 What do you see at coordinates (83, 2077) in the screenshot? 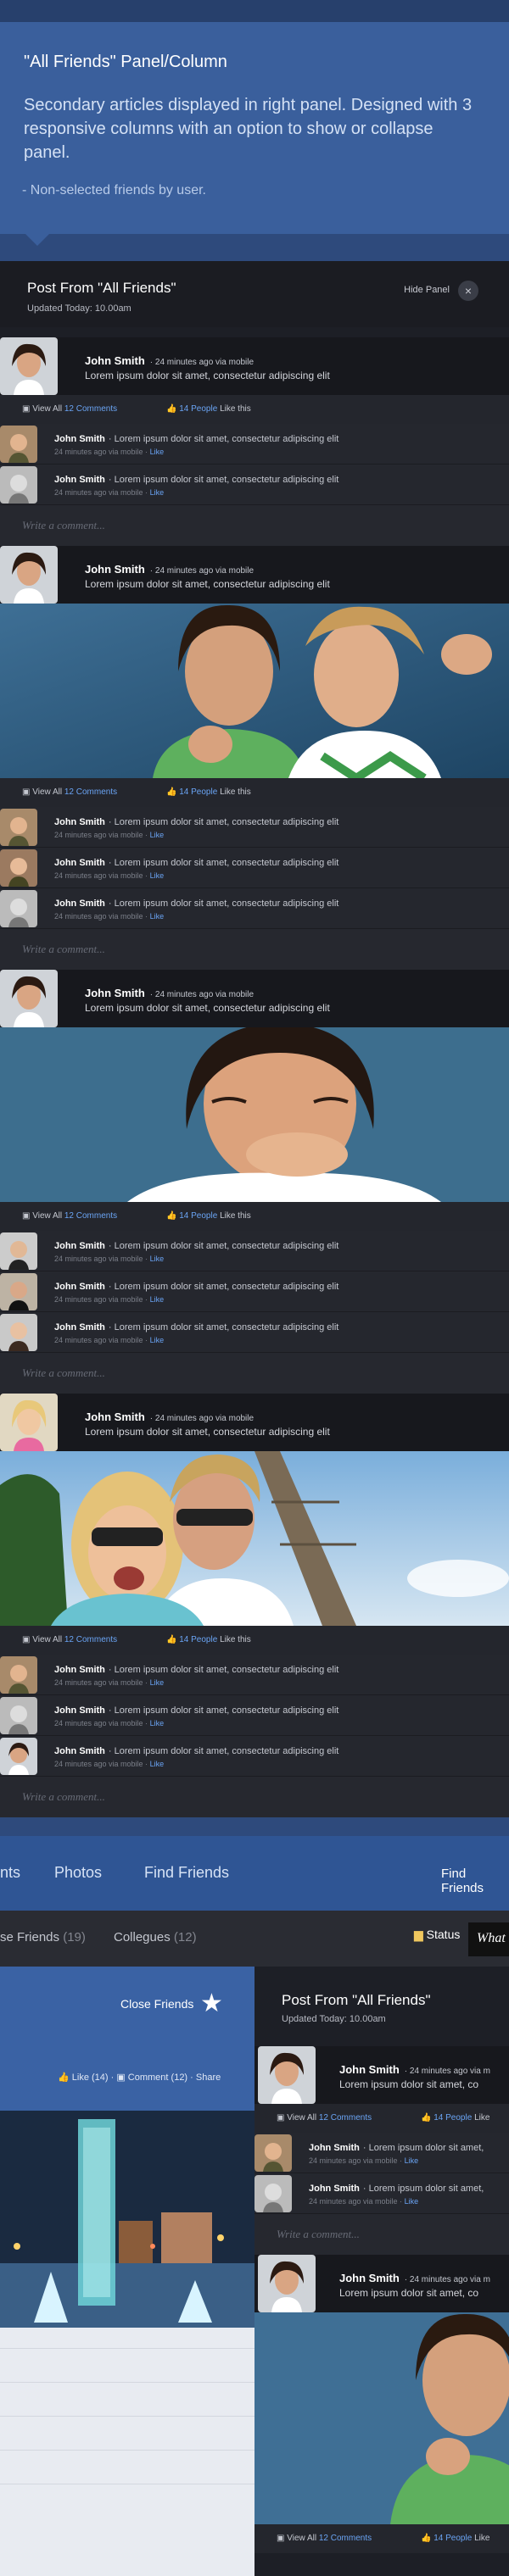
I see `card-like-link: 👍 Like (14)` at bounding box center [83, 2077].